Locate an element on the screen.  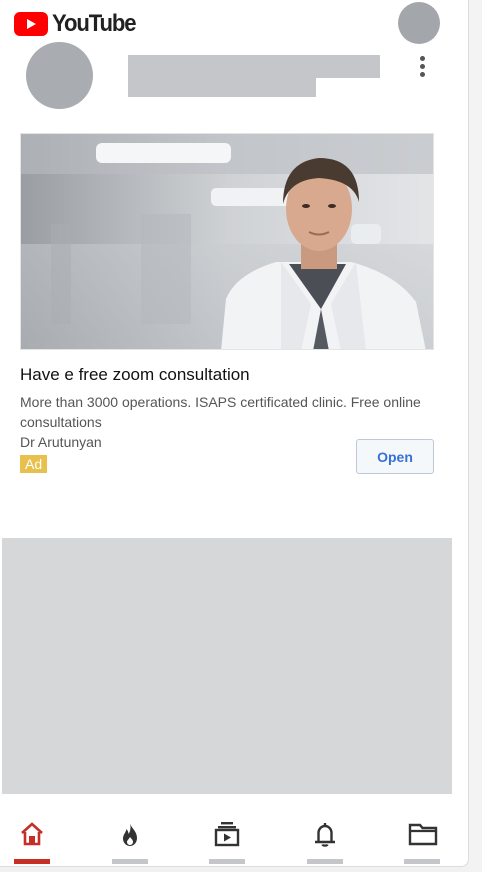
nav-library is located at coordinates (422, 839).